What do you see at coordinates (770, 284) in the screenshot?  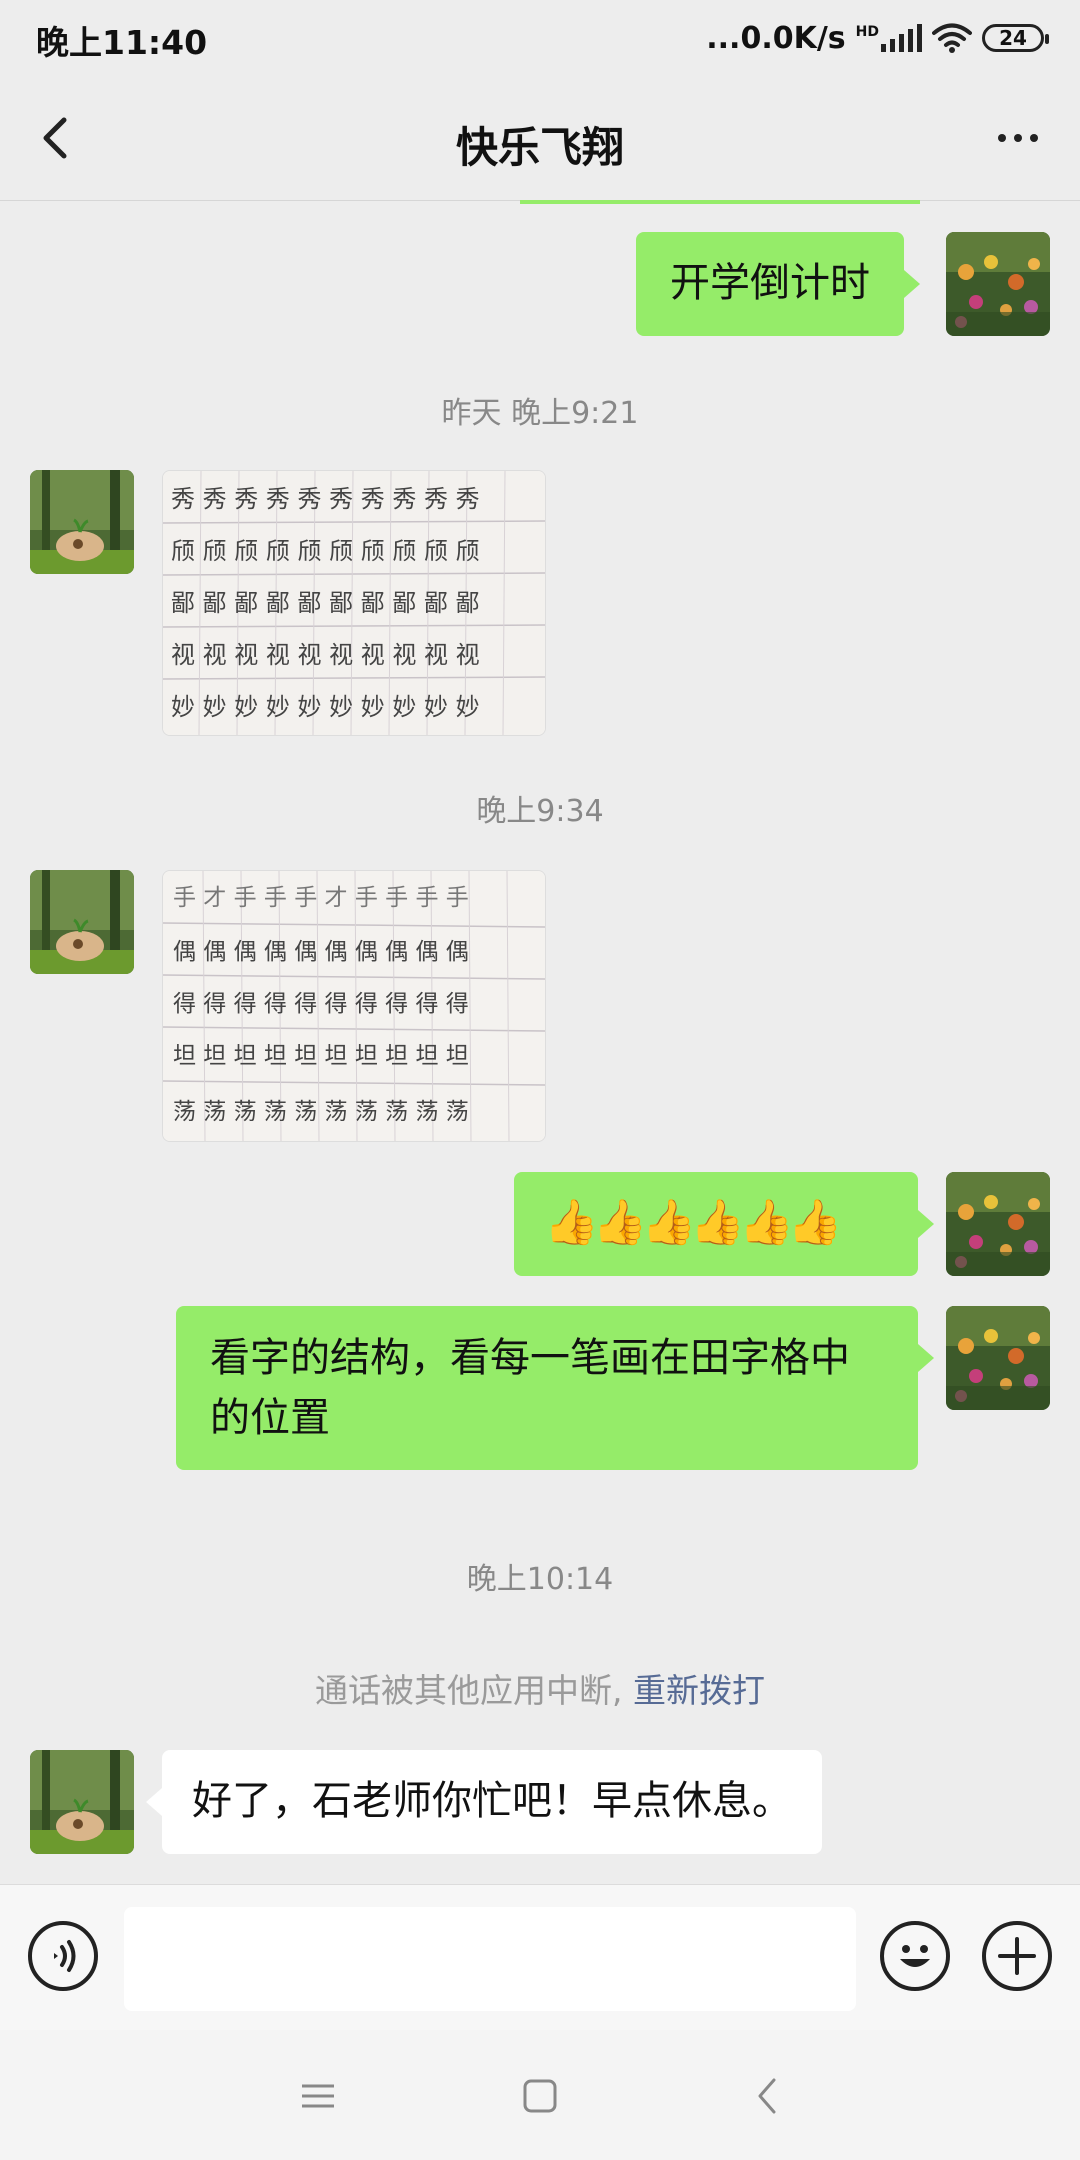 I see `message-bubble: 开学倒计时` at bounding box center [770, 284].